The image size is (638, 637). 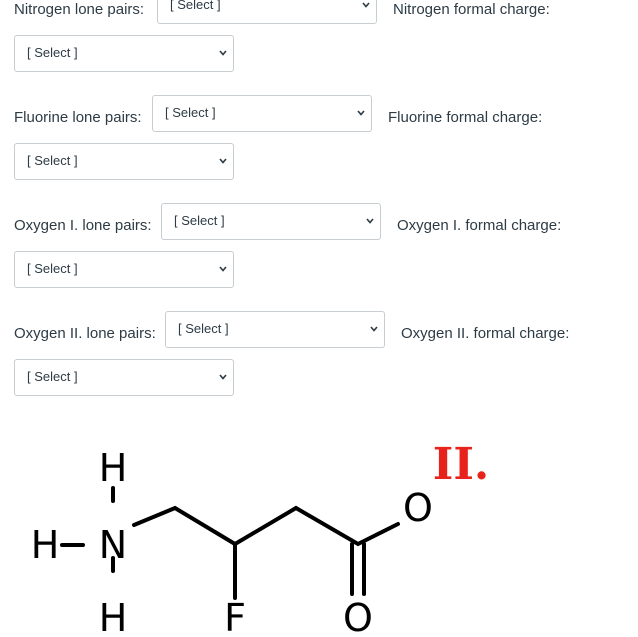 What do you see at coordinates (235, 616) in the screenshot?
I see `atom-f: F` at bounding box center [235, 616].